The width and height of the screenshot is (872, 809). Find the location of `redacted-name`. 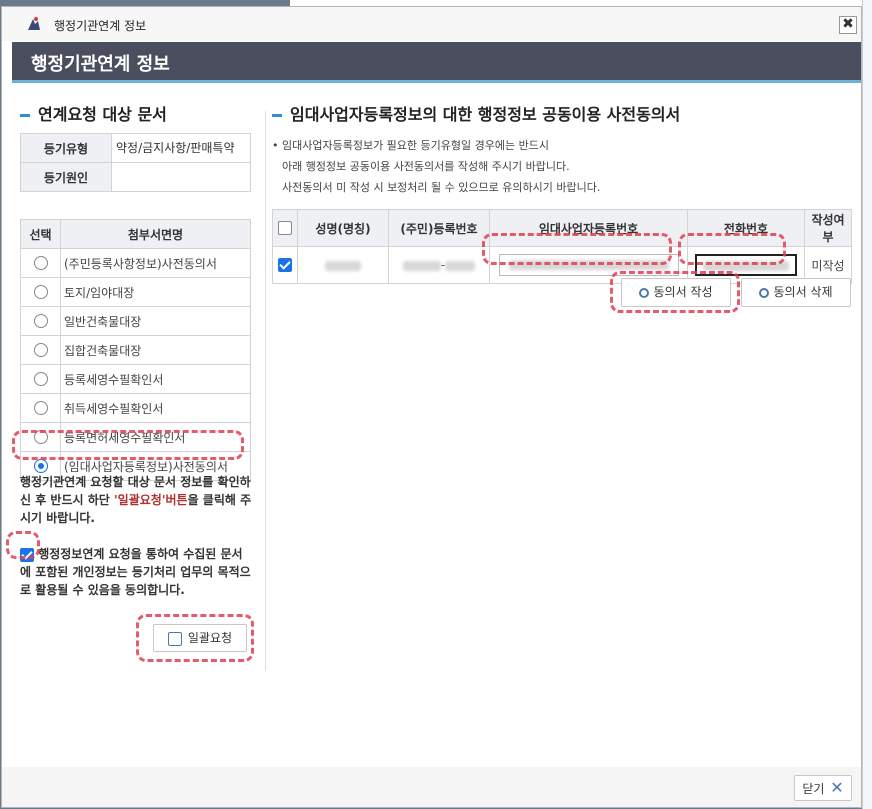

redacted-name is located at coordinates (343, 265).